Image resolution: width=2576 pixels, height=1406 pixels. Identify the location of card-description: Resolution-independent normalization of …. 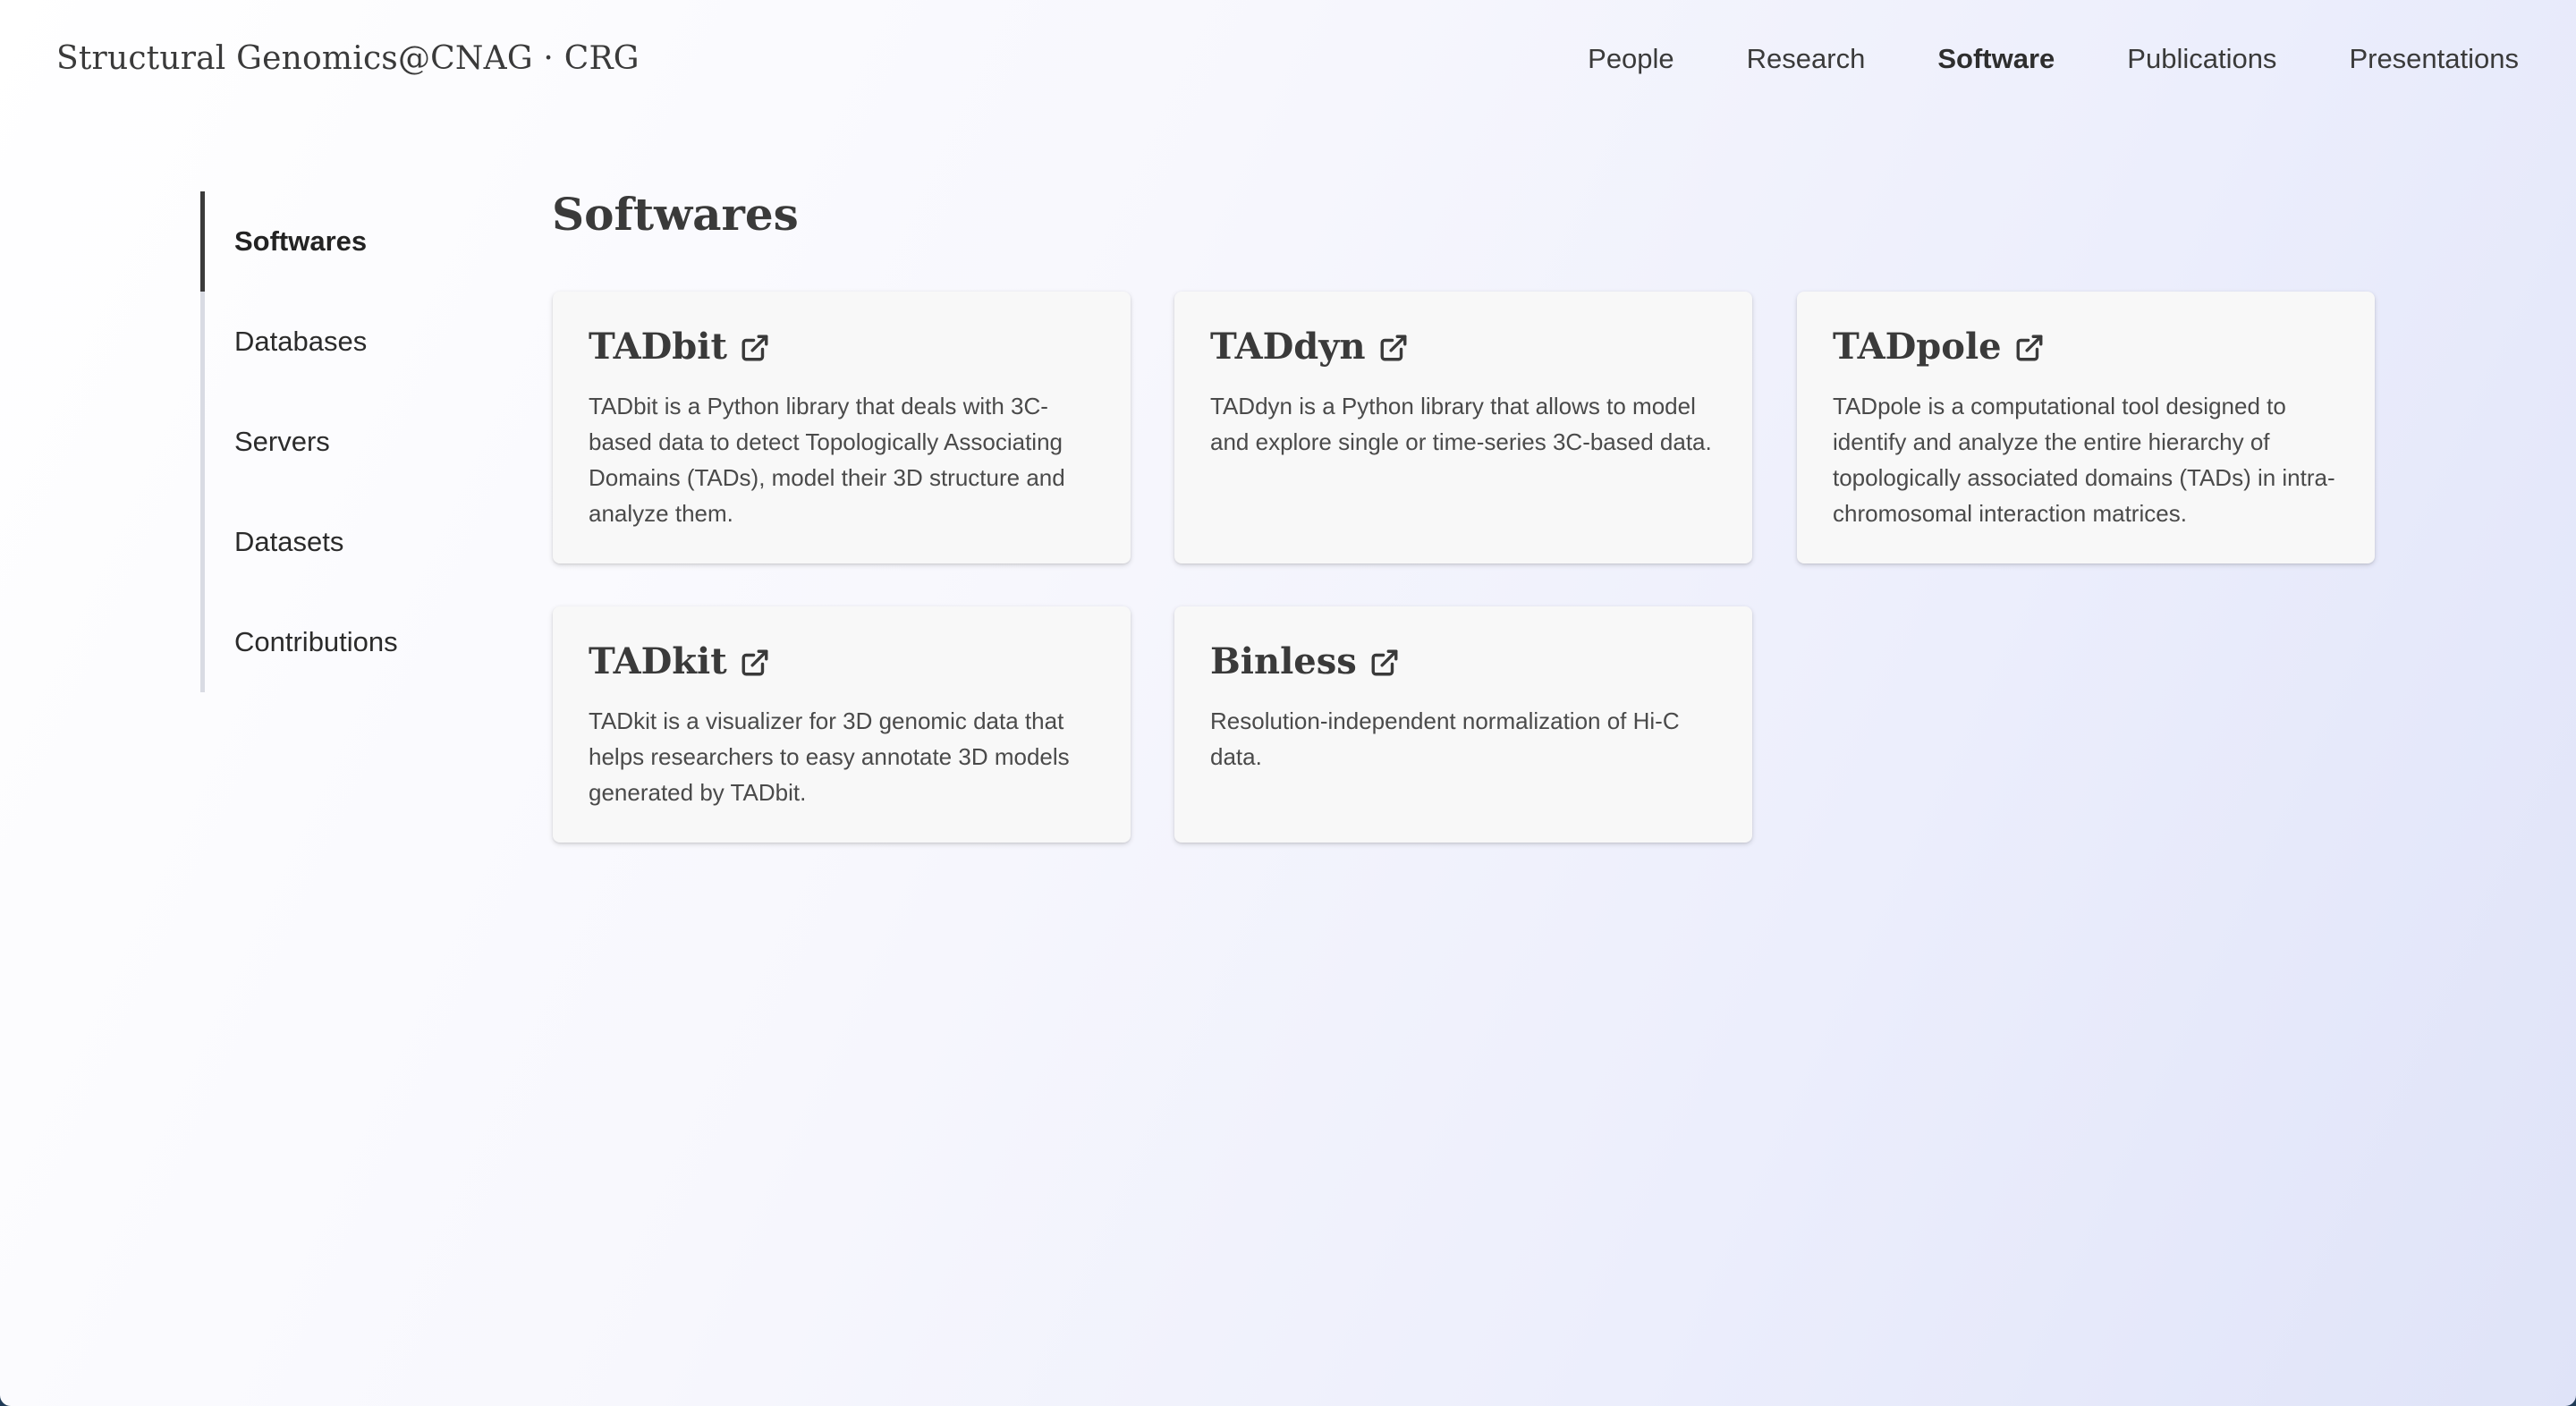
(1445, 739).